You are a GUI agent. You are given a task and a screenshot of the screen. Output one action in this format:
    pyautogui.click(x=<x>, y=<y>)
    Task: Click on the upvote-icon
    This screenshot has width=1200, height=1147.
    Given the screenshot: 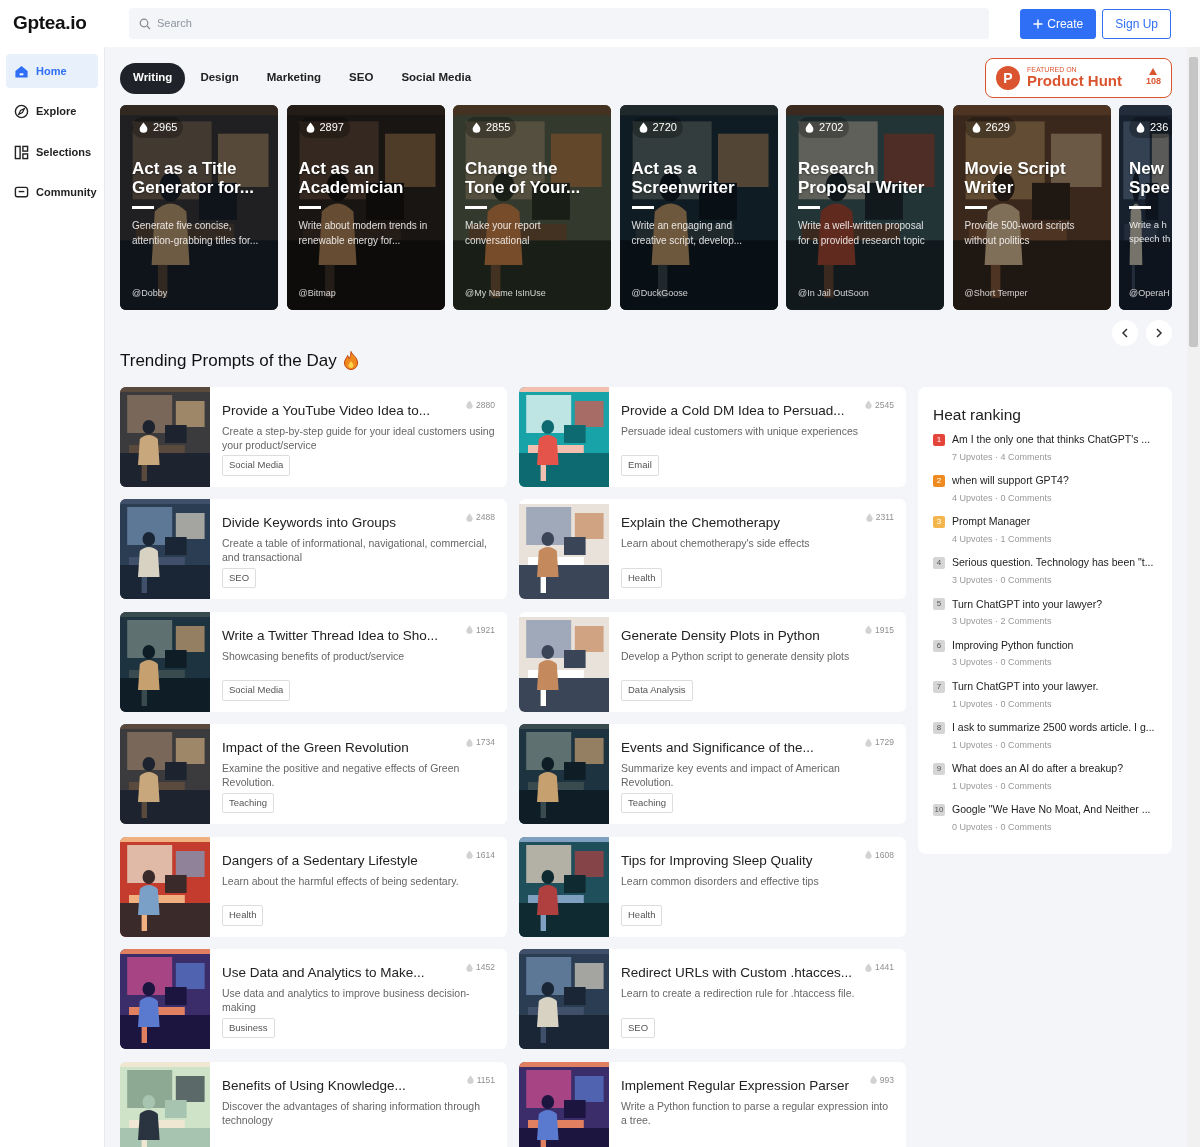 What is the action you would take?
    pyautogui.click(x=1153, y=71)
    